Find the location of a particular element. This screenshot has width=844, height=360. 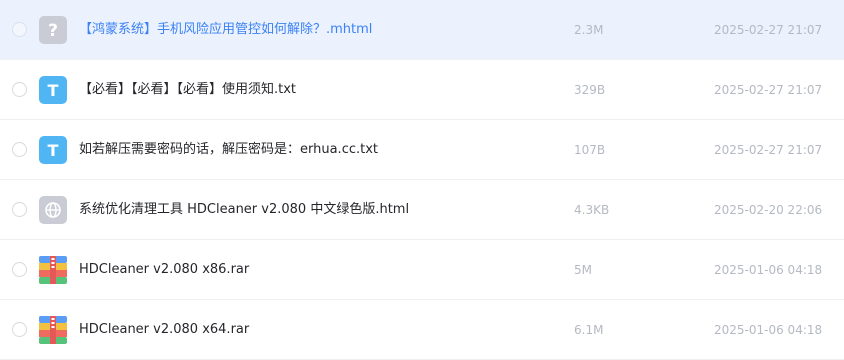

web-file-icon is located at coordinates (53, 210).